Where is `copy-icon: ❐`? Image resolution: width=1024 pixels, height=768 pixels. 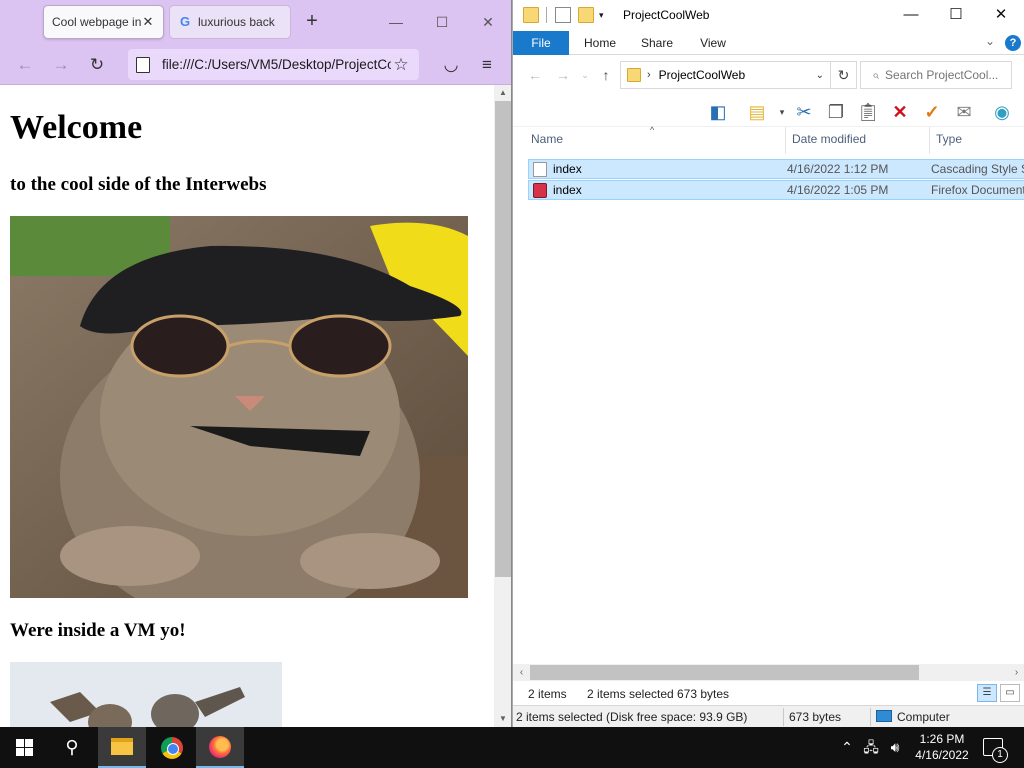 copy-icon: ❐ is located at coordinates (836, 112).